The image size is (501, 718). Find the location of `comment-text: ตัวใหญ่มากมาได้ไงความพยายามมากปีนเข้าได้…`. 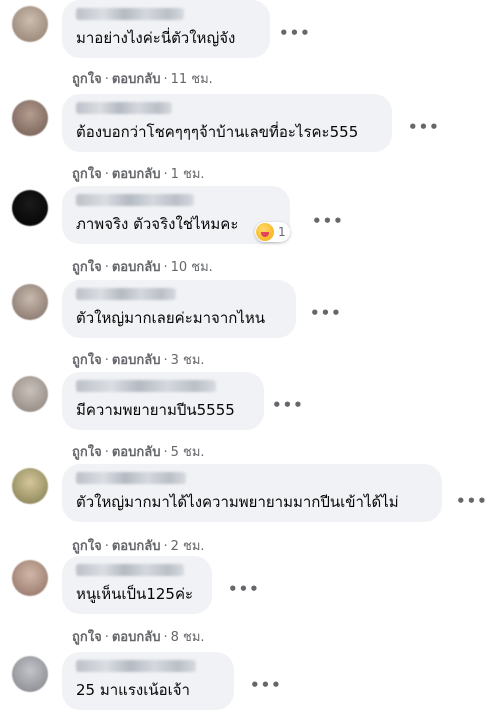

comment-text: ตัวใหญ่มากมาได้ไงความพยายามมากปีนเข้าได้… is located at coordinates (237, 502).